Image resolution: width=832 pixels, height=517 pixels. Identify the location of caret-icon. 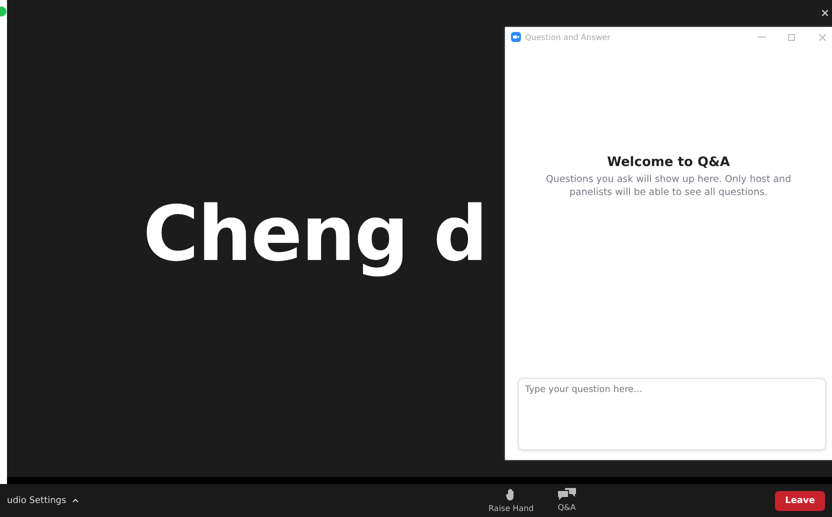
(76, 500).